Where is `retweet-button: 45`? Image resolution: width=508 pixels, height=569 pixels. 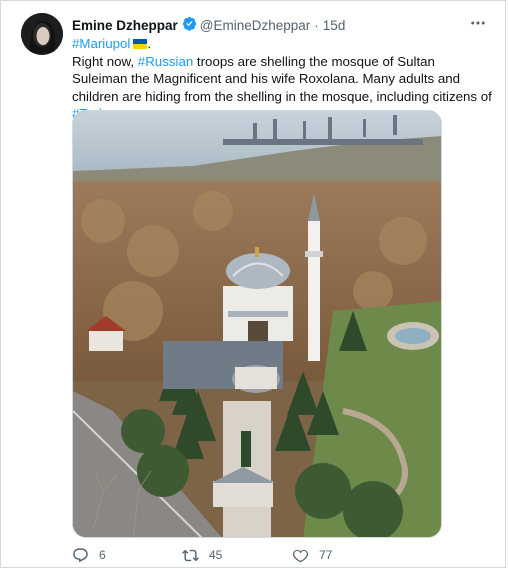
retweet-button: 45 is located at coordinates (237, 555).